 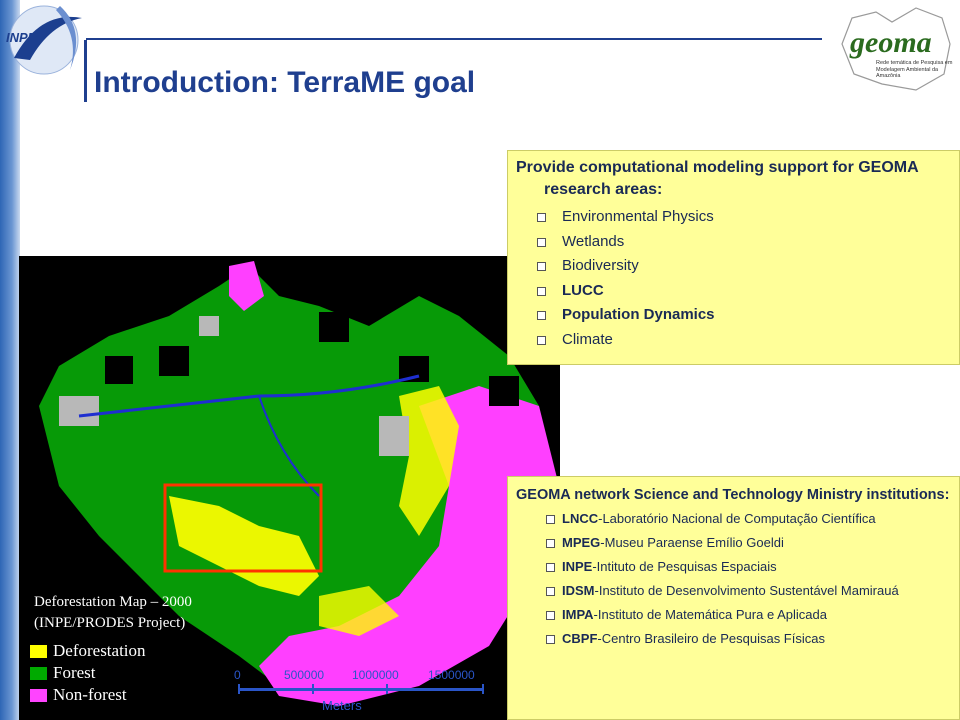 I want to click on list-item: Biodiversity, so click(x=744, y=266).